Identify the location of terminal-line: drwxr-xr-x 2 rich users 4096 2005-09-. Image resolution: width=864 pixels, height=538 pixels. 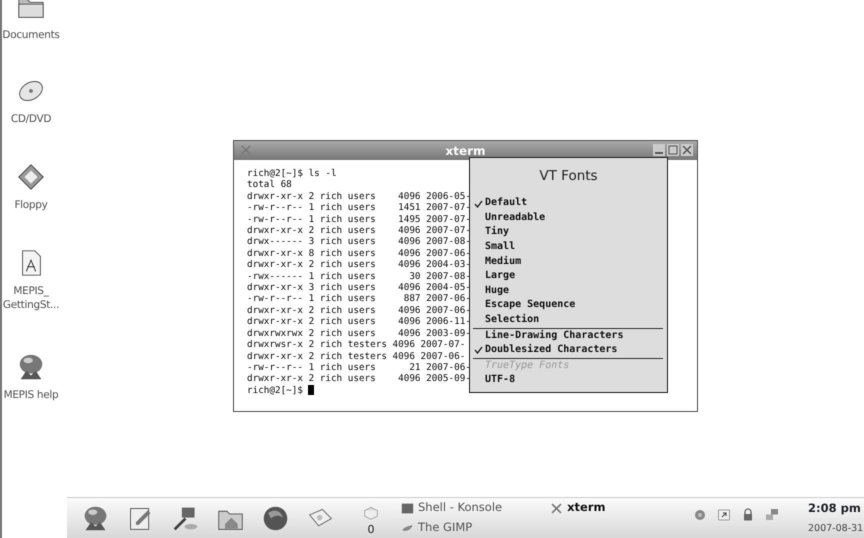
(359, 379).